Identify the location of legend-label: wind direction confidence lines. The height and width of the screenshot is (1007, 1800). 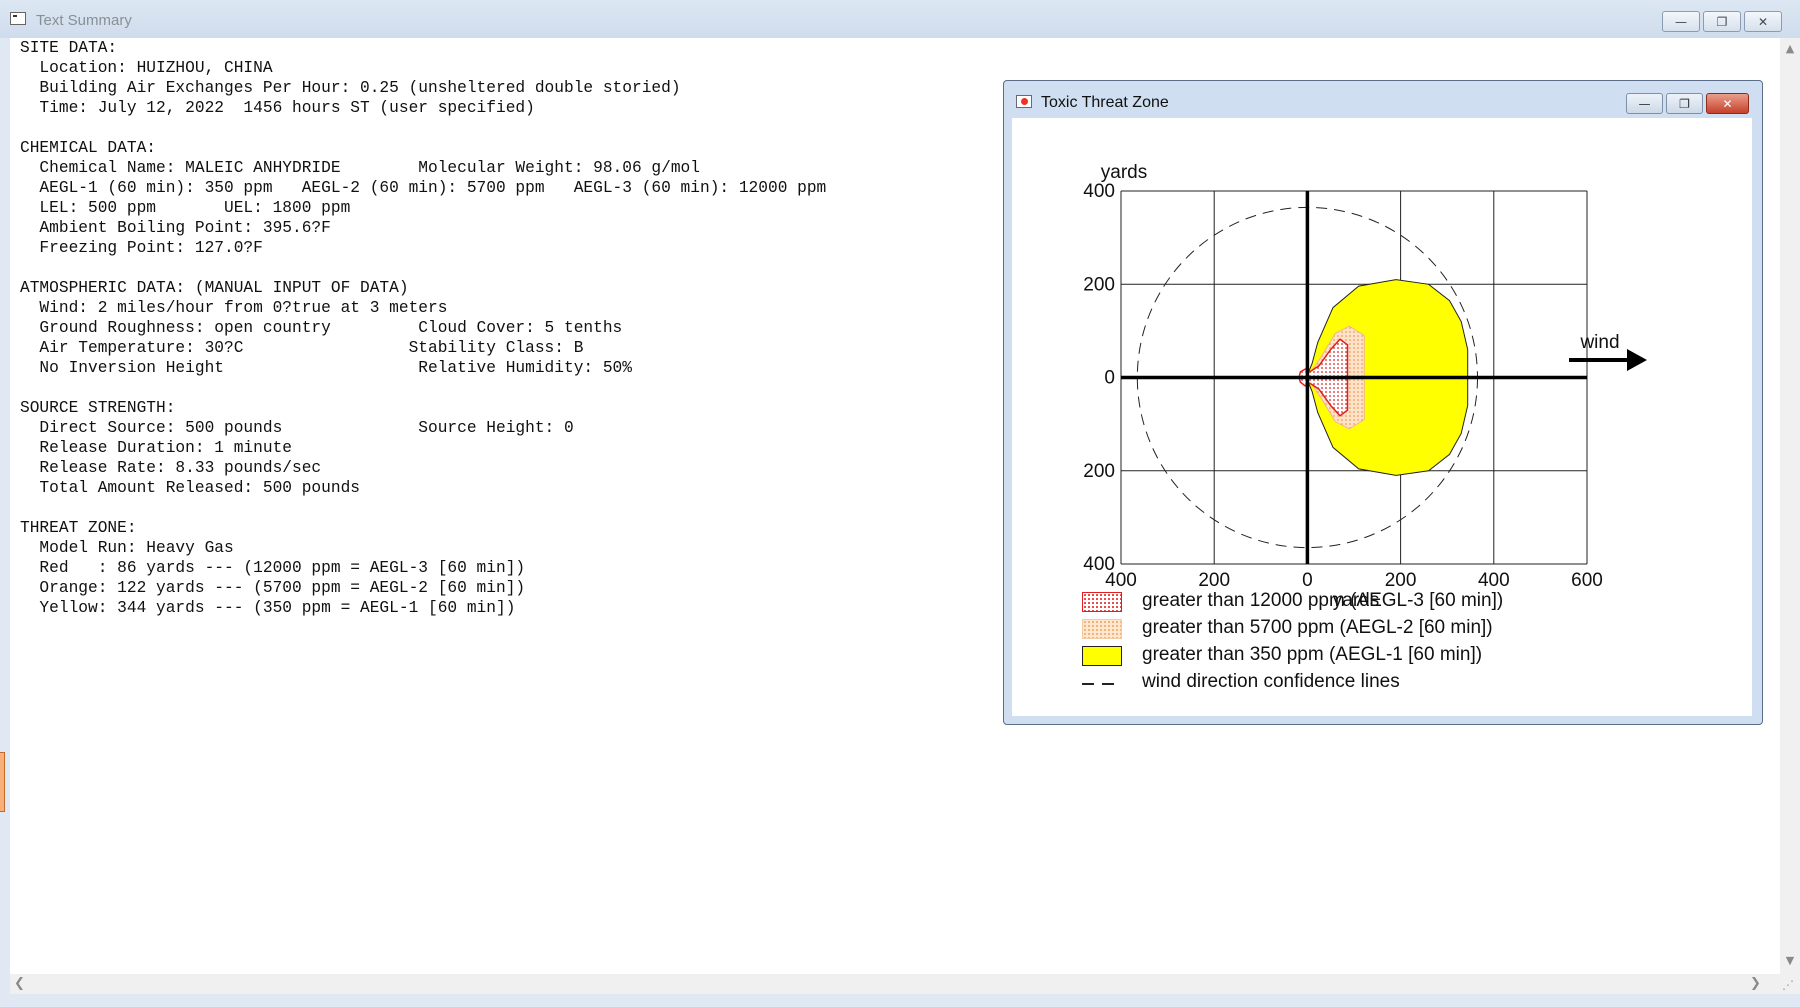
(1271, 681).